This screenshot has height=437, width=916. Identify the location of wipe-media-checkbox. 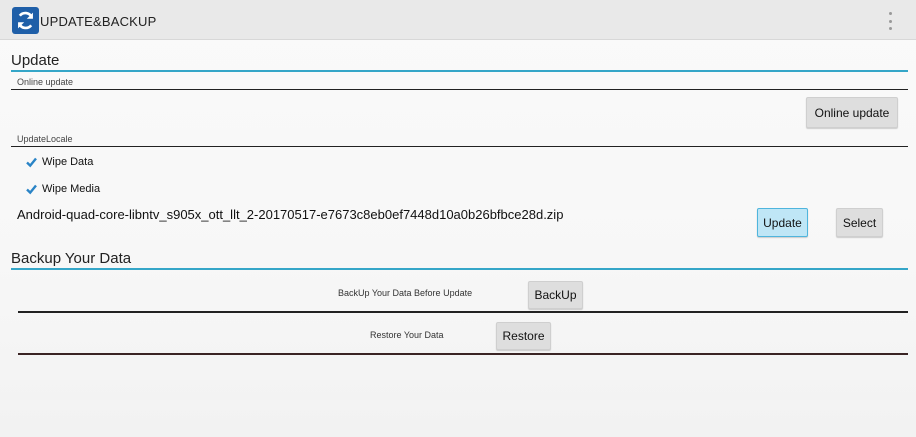
(31, 189).